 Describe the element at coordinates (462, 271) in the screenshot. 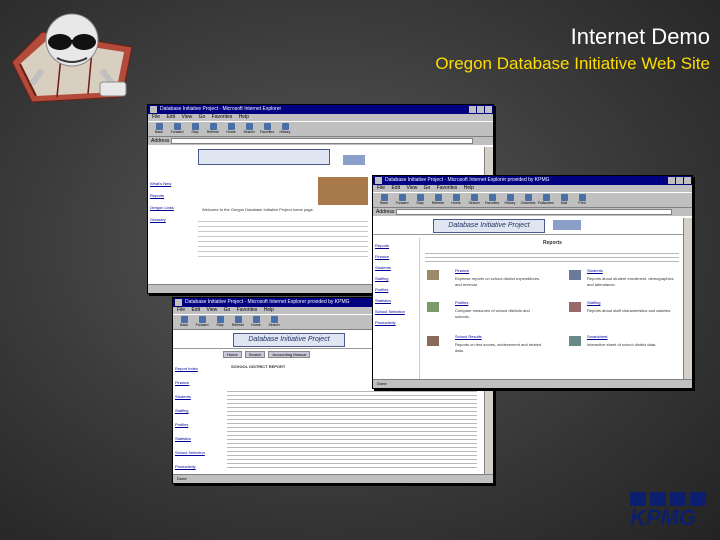

I see `tile-finance-label: Finance` at that location.